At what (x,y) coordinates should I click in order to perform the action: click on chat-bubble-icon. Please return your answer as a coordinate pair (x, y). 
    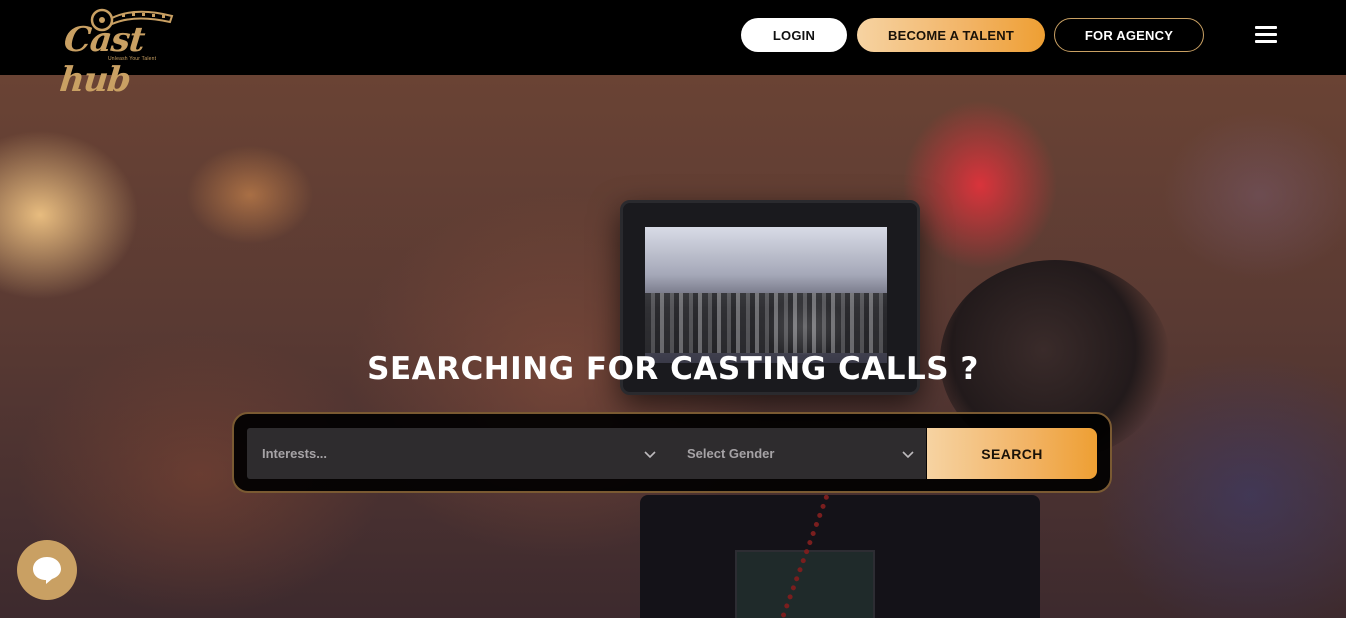
    Looking at the image, I should click on (47, 570).